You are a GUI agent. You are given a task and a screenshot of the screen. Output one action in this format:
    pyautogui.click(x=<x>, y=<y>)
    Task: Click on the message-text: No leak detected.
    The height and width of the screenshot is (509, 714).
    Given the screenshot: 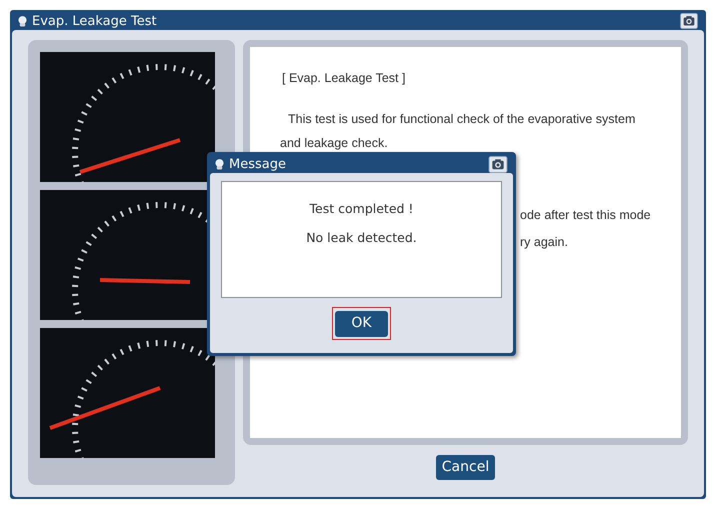 What is the action you would take?
    pyautogui.click(x=361, y=237)
    